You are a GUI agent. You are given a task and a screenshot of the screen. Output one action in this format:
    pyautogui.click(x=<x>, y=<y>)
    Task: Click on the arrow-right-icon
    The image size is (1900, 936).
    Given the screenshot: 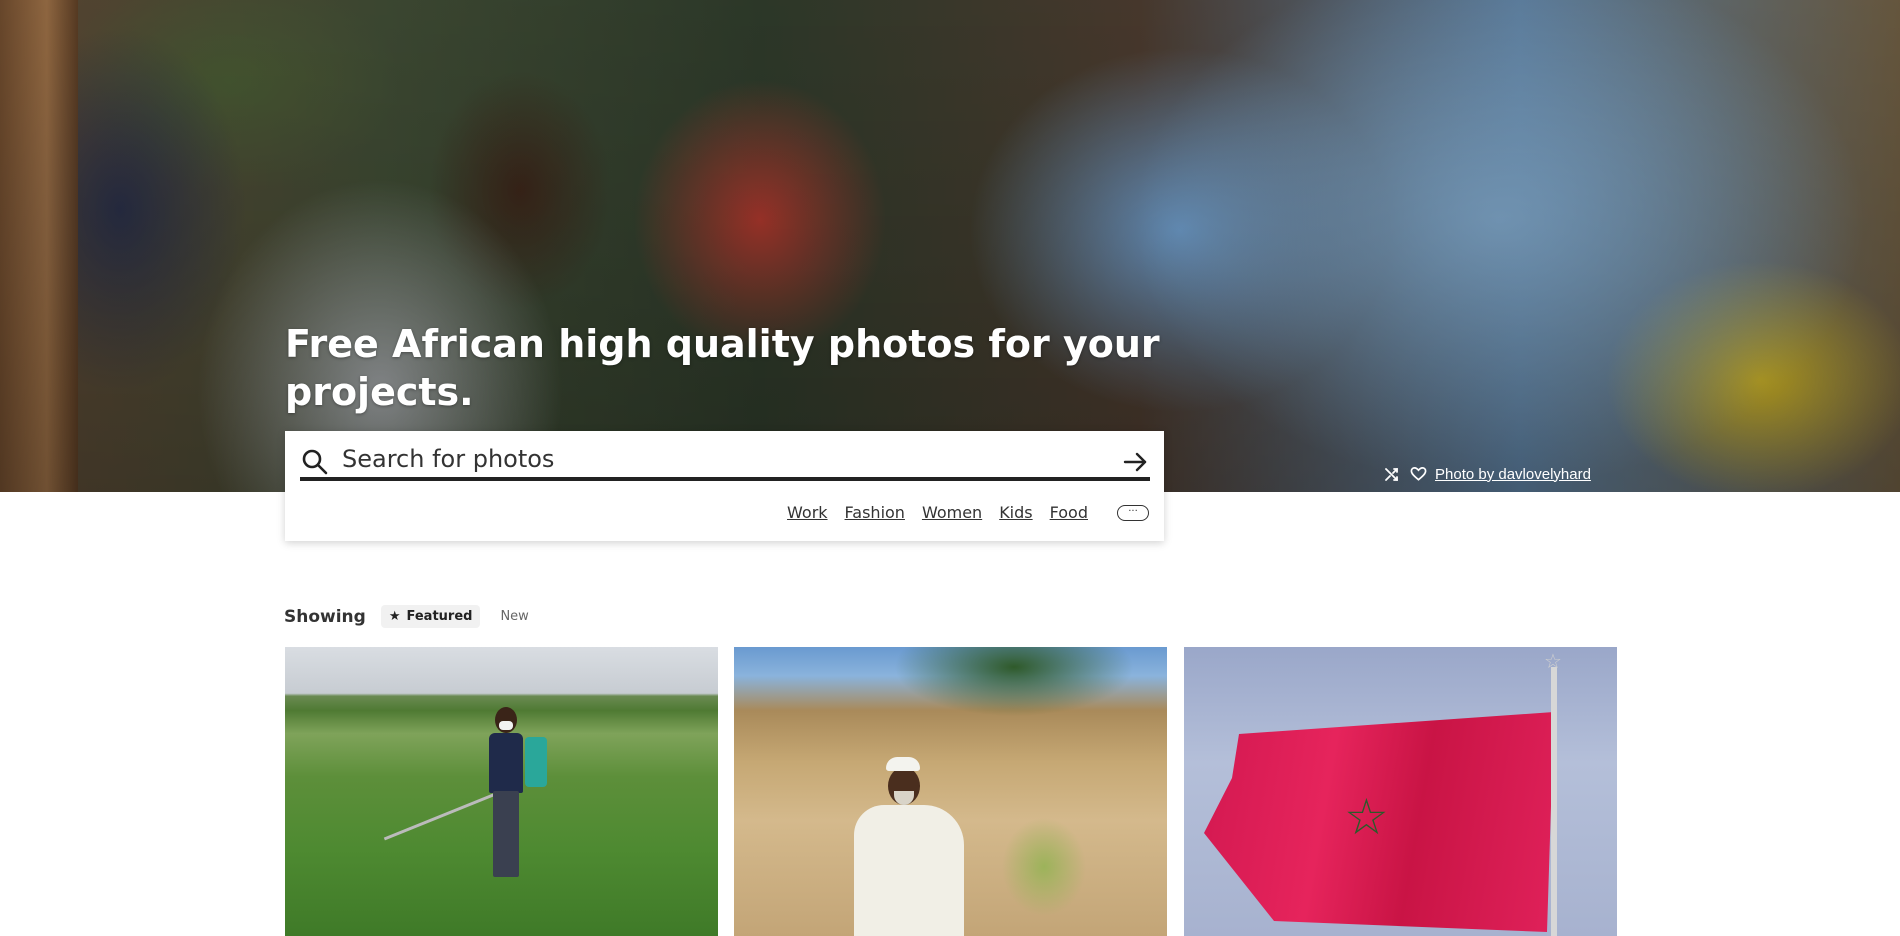 What is the action you would take?
    pyautogui.click(x=1135, y=462)
    